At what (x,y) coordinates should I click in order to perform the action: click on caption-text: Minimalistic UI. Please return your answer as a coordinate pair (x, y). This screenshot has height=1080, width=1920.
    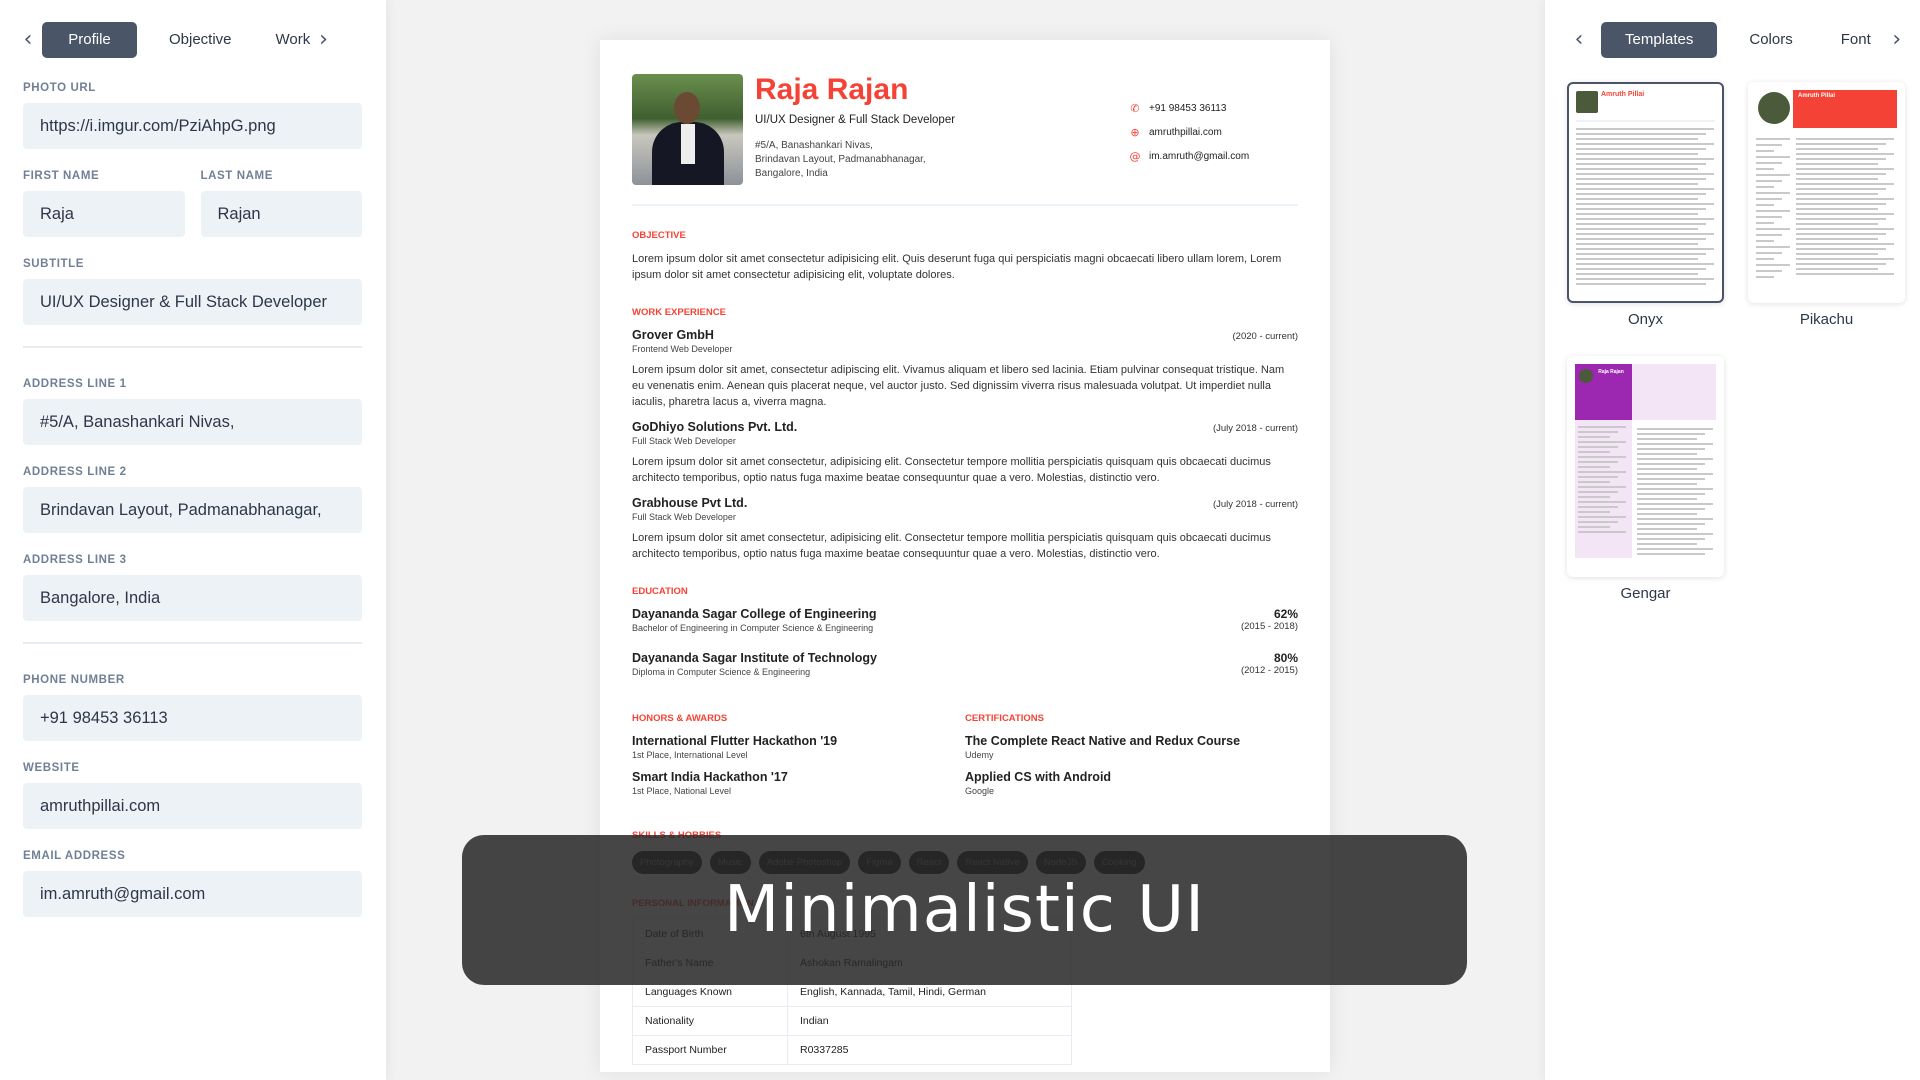
    Looking at the image, I should click on (964, 910).